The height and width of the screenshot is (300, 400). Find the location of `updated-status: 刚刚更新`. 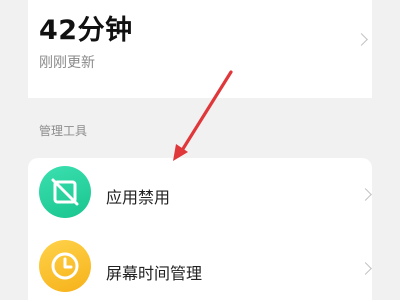

updated-status: 刚刚更新 is located at coordinates (67, 63).